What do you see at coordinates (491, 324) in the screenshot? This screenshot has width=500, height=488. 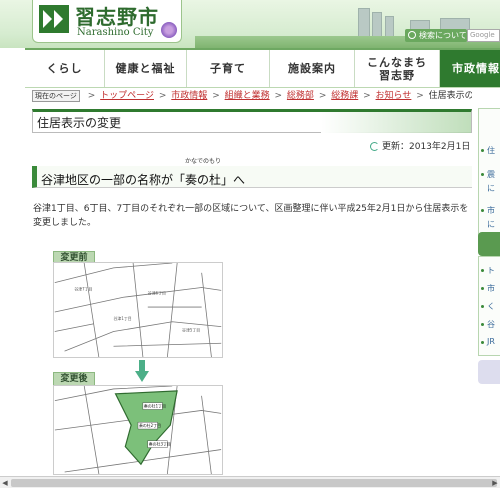 I see `sidebar-link: 谷` at bounding box center [491, 324].